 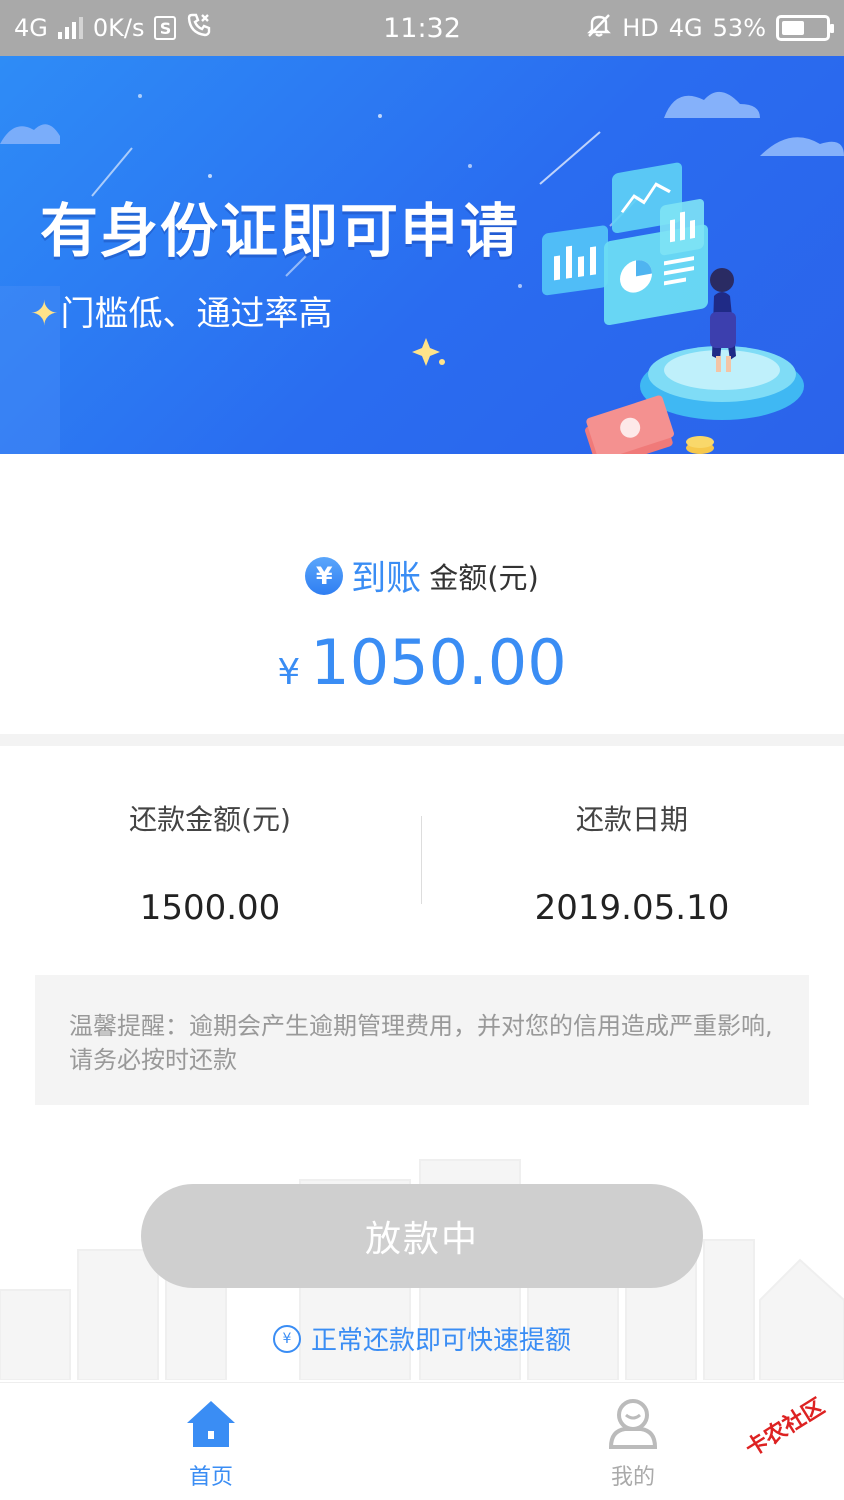 I want to click on repay-date-label: 还款日期, so click(x=631, y=819).